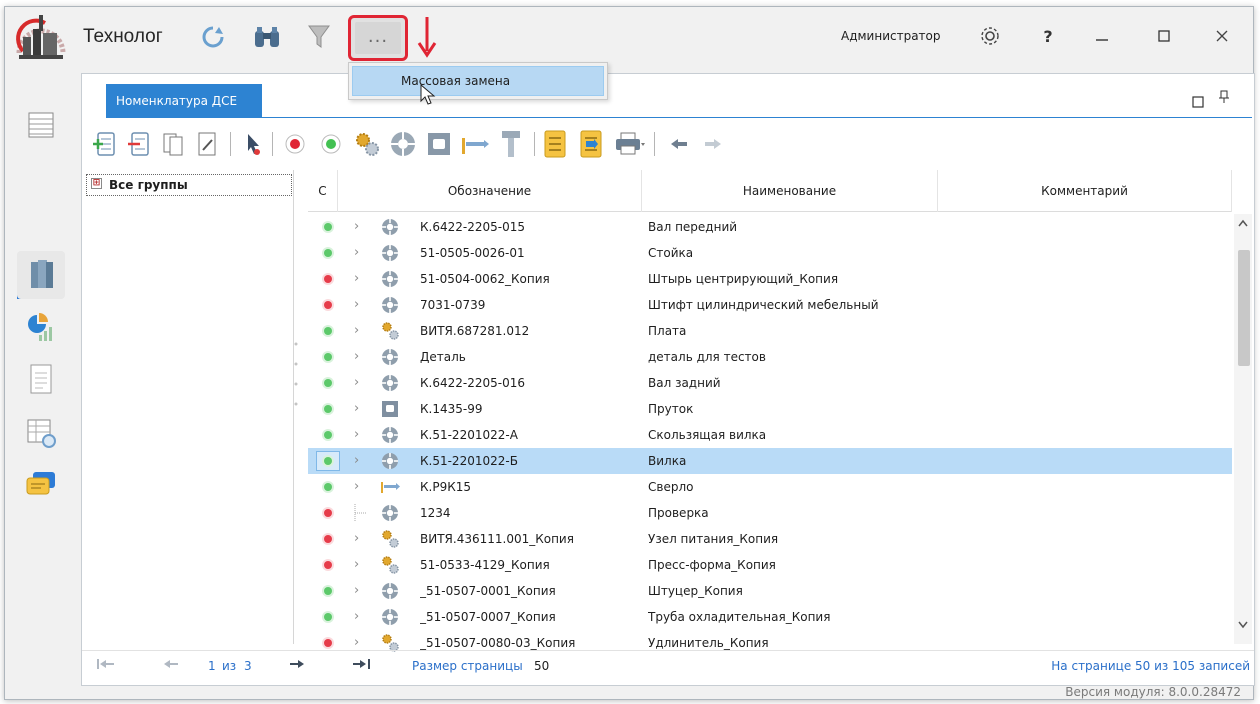 The image size is (1260, 704). I want to click on table-row: › ВИТЯ.436111.001_Копия Узел питания_Копия, so click(770, 539).